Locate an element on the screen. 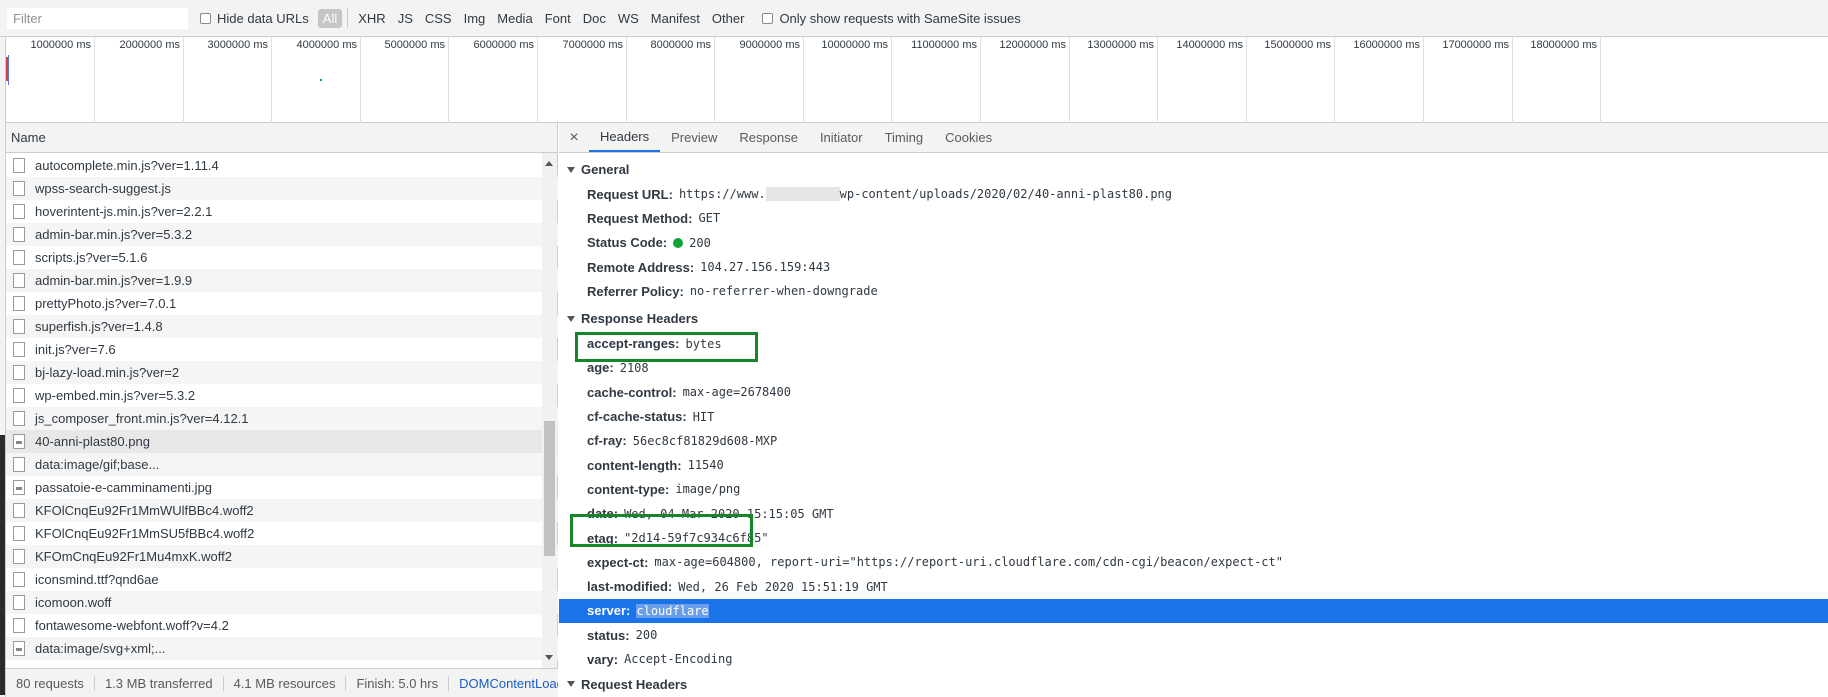 The width and height of the screenshot is (1828, 697). transferred-size: 1.3 MB transferred is located at coordinates (159, 683).